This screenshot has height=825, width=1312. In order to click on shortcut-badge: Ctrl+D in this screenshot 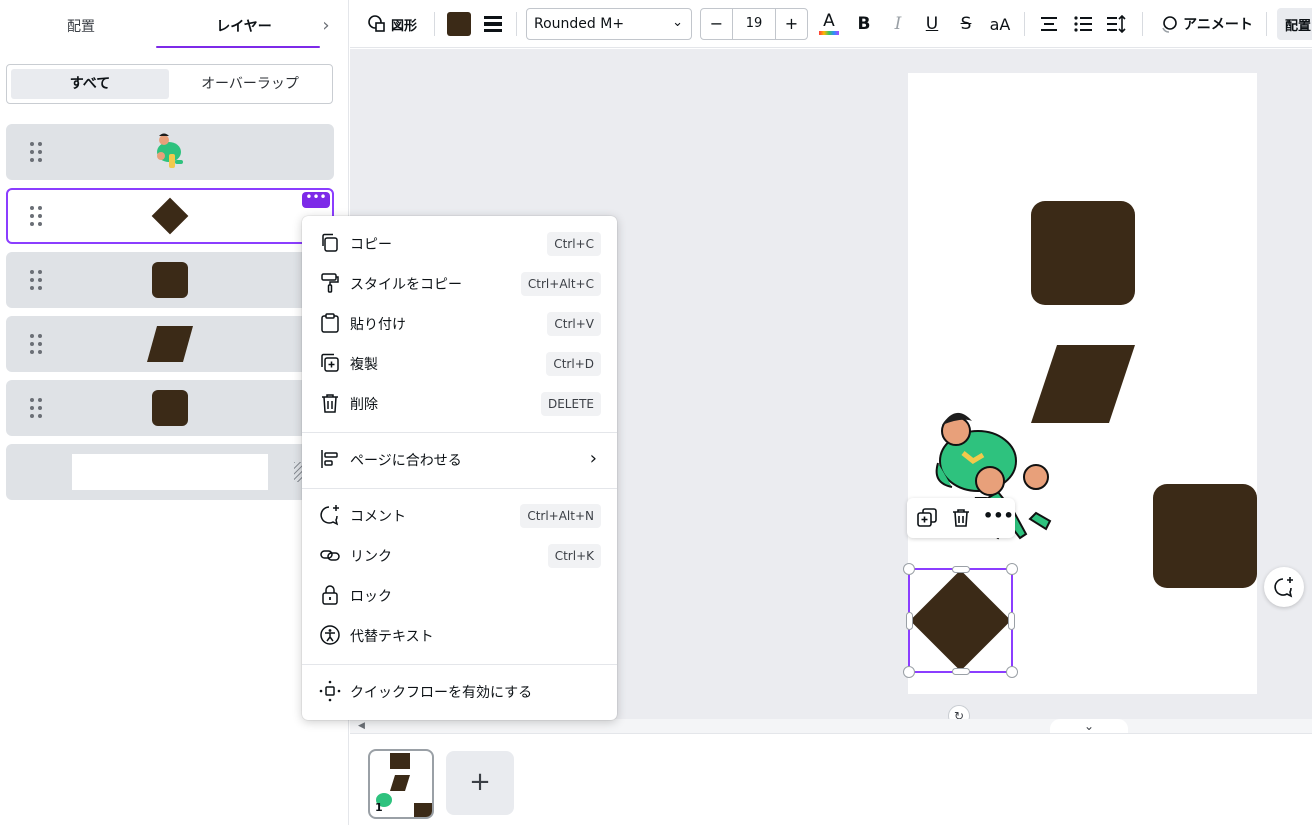, I will do `click(573, 364)`.